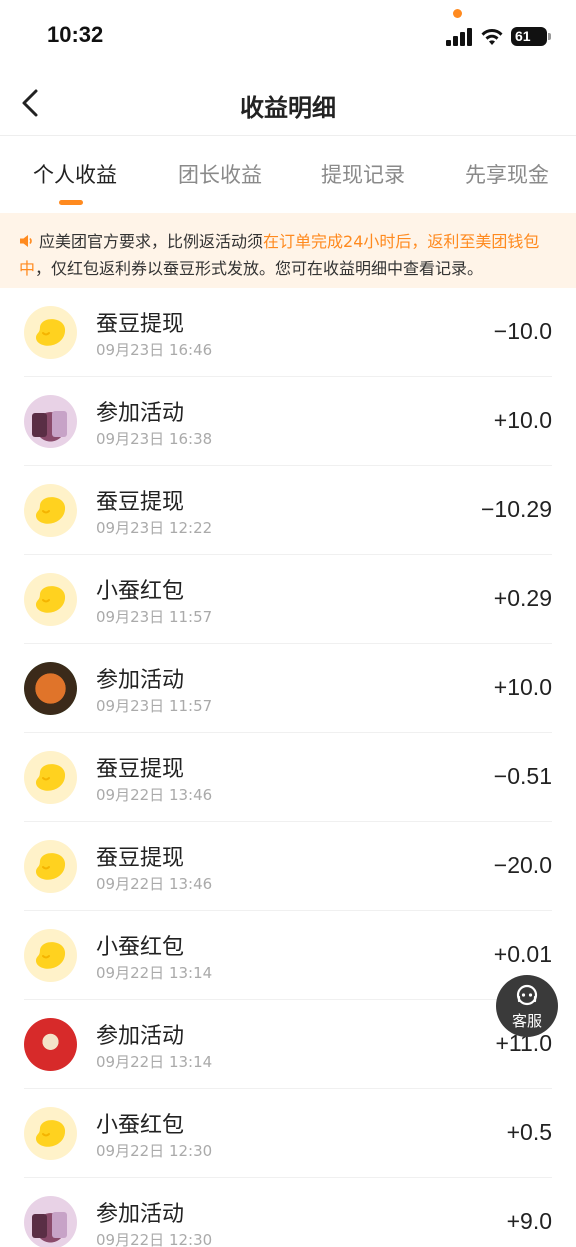  What do you see at coordinates (288, 36) in the screenshot?
I see `status-bar: 10:32 61` at bounding box center [288, 36].